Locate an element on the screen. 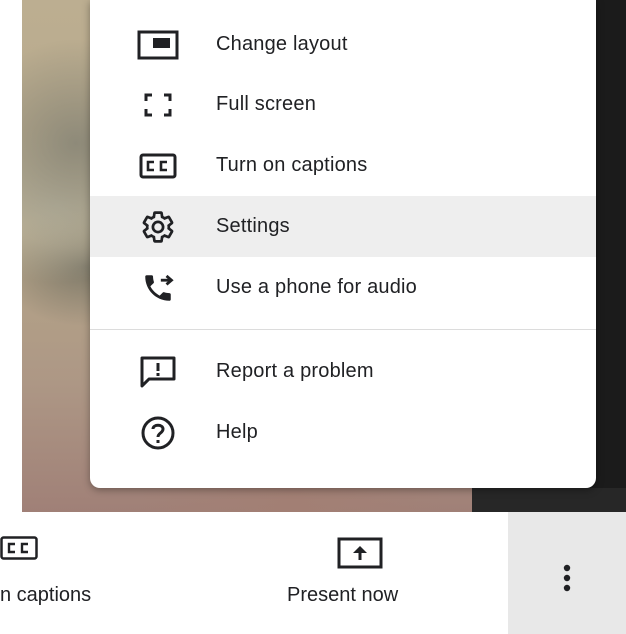  menu-item-label: Report a problem is located at coordinates (295, 371).